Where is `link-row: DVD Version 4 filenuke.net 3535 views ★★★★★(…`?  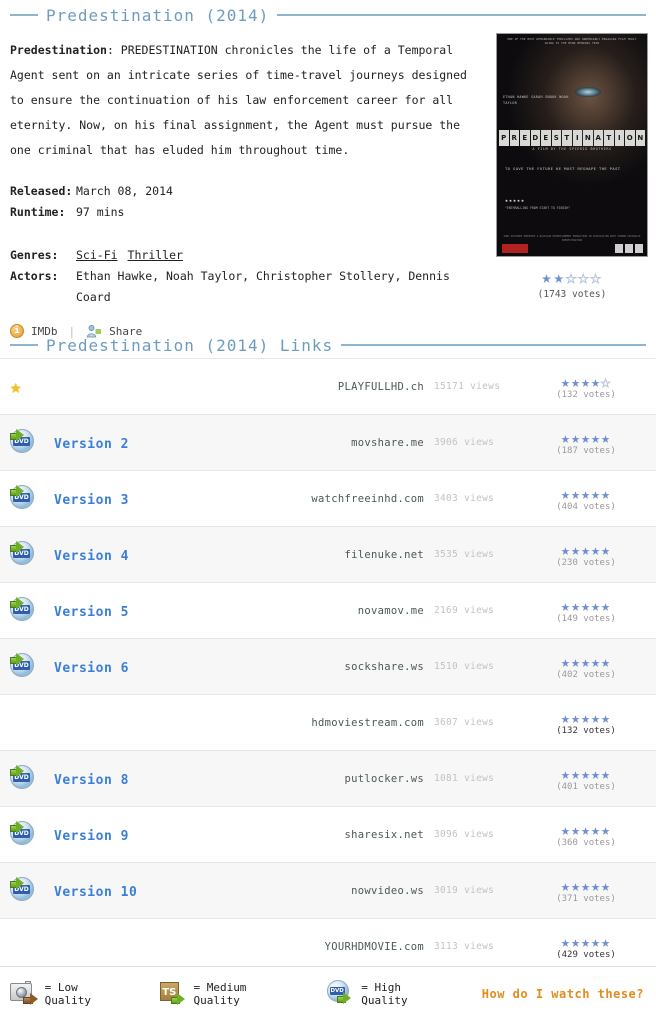
link-row: DVD Version 4 filenuke.net 3535 views ★★★★★(… is located at coordinates (328, 555).